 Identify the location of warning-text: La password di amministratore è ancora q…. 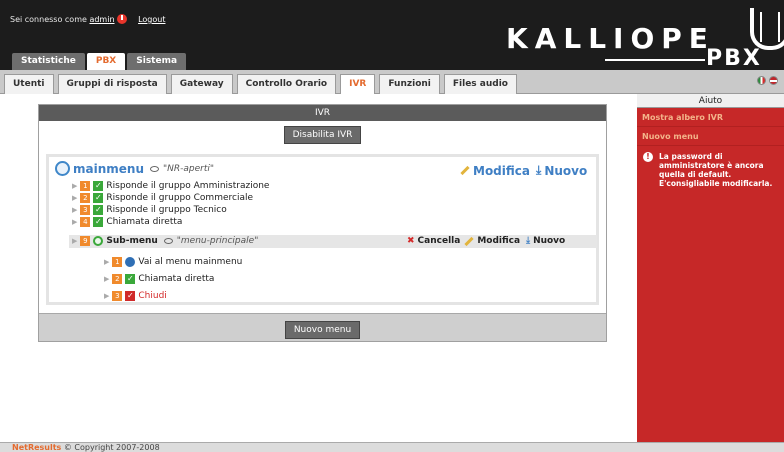
(716, 170).